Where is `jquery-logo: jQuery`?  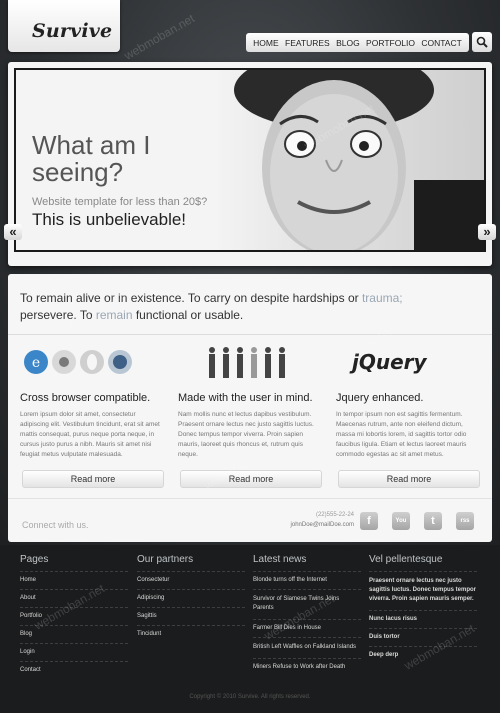
jquery-logo: jQuery is located at coordinates (389, 362).